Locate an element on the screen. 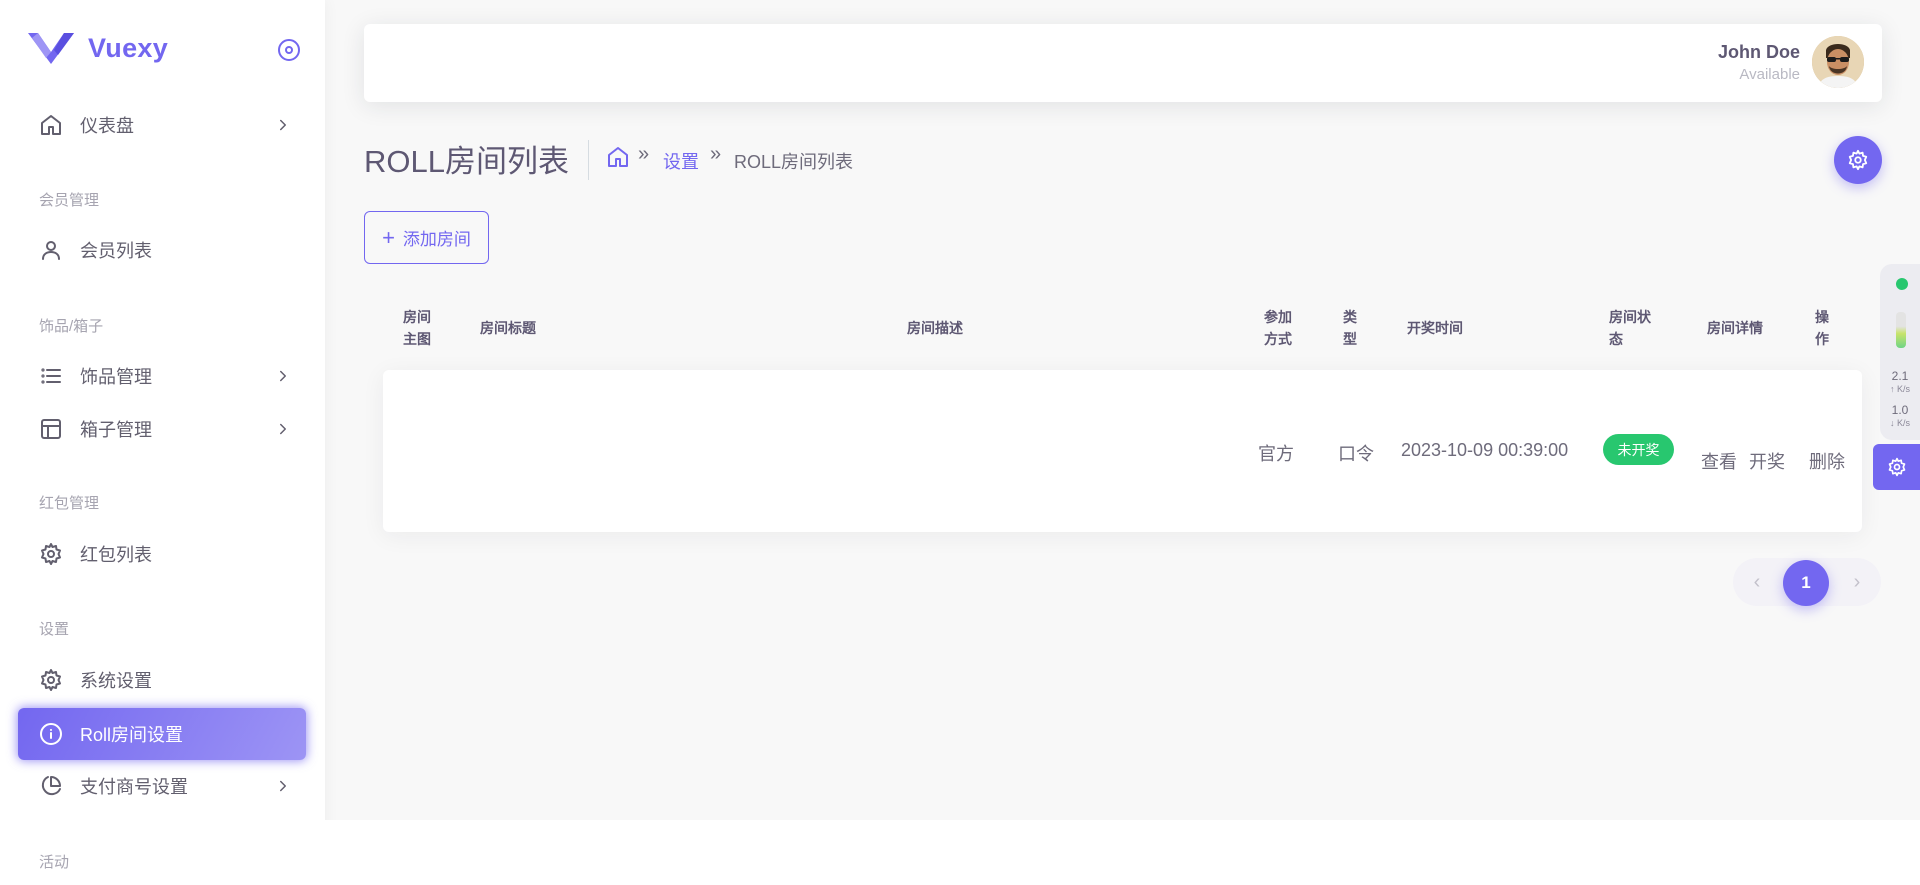 This screenshot has width=1920, height=885. add-room-button: + 添加房间 is located at coordinates (426, 237).